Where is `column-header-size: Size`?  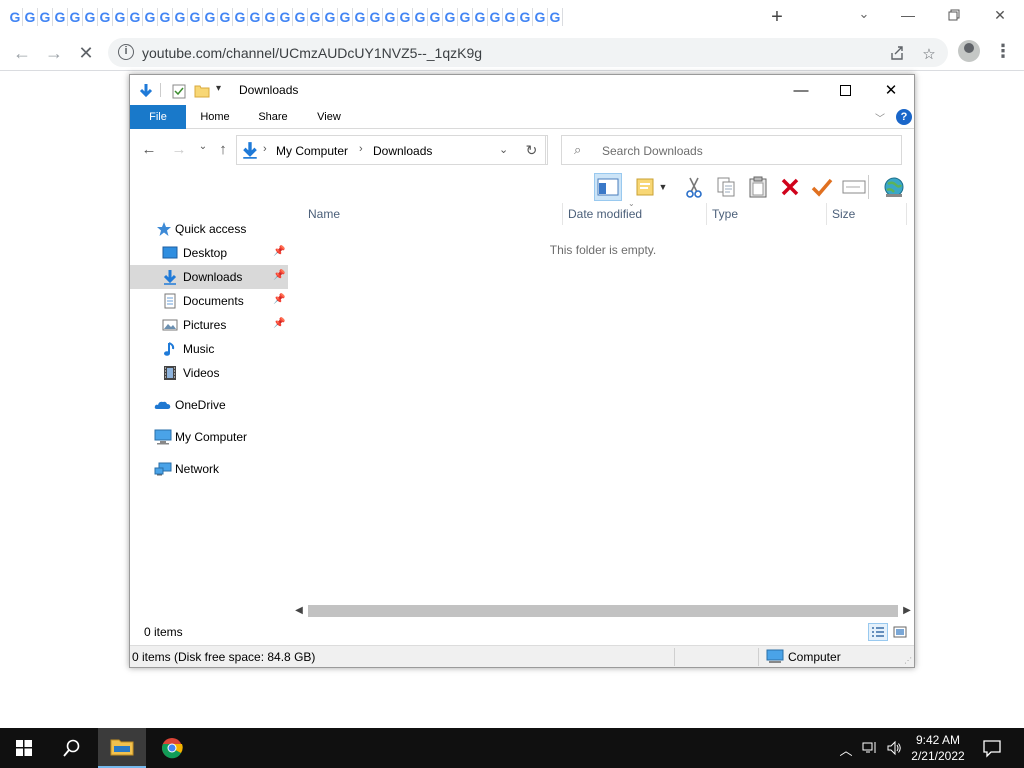 column-header-size: Size is located at coordinates (843, 214).